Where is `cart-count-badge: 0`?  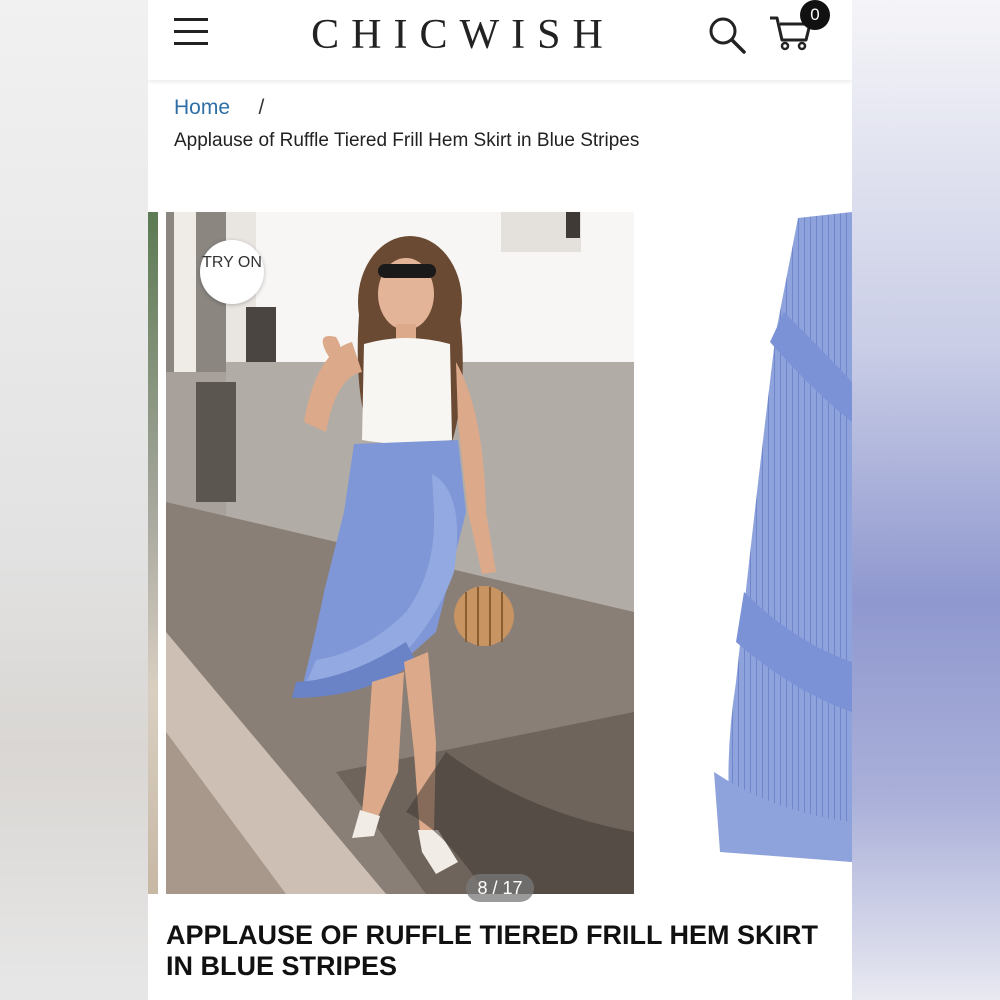 cart-count-badge: 0 is located at coordinates (815, 15).